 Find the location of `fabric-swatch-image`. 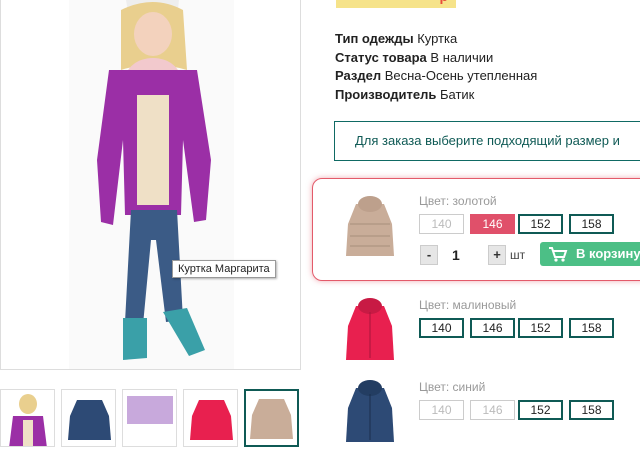

fabric-swatch-image is located at coordinates (150, 410).